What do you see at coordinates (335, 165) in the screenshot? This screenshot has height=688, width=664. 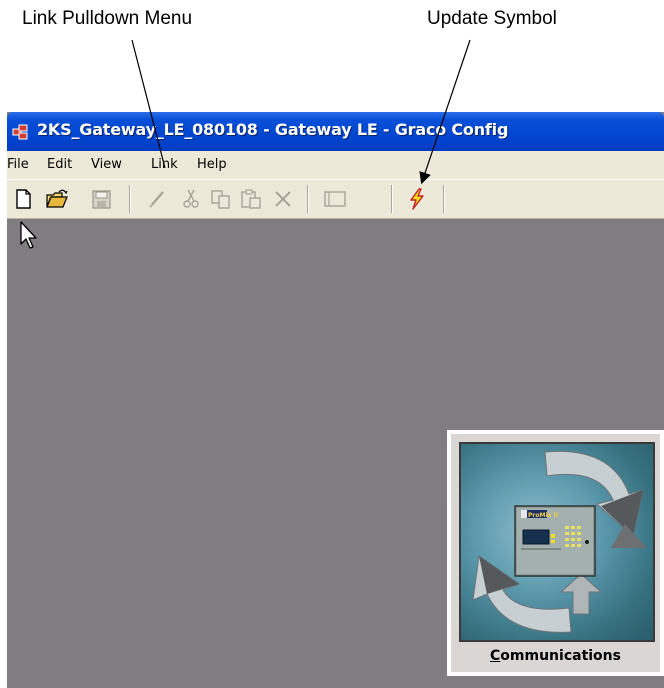 I see `menu-bar: File Edit View Link Help` at bounding box center [335, 165].